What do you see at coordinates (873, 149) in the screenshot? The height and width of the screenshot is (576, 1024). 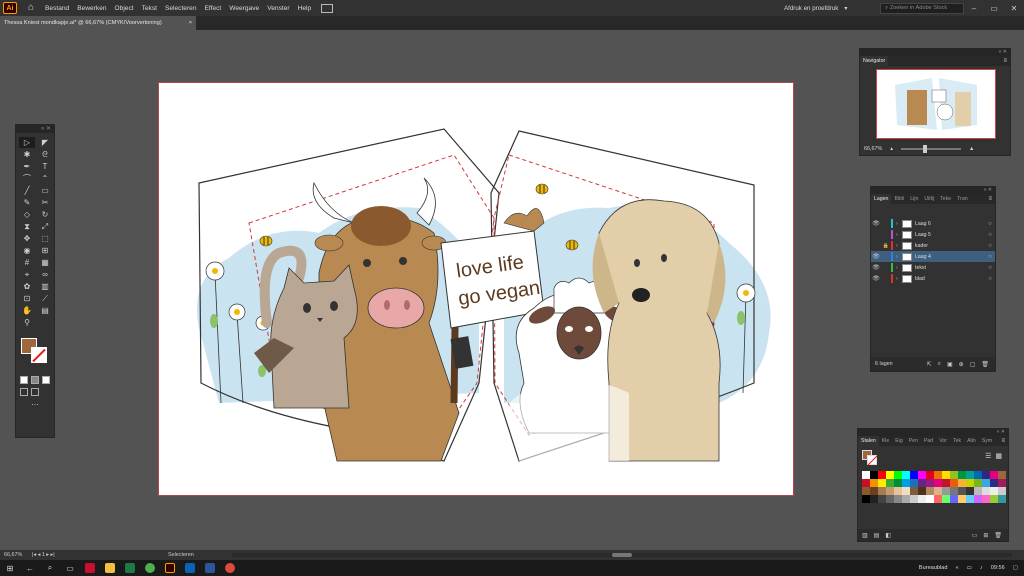 I see `navigator-zoom-value: 66,67%` at bounding box center [873, 149].